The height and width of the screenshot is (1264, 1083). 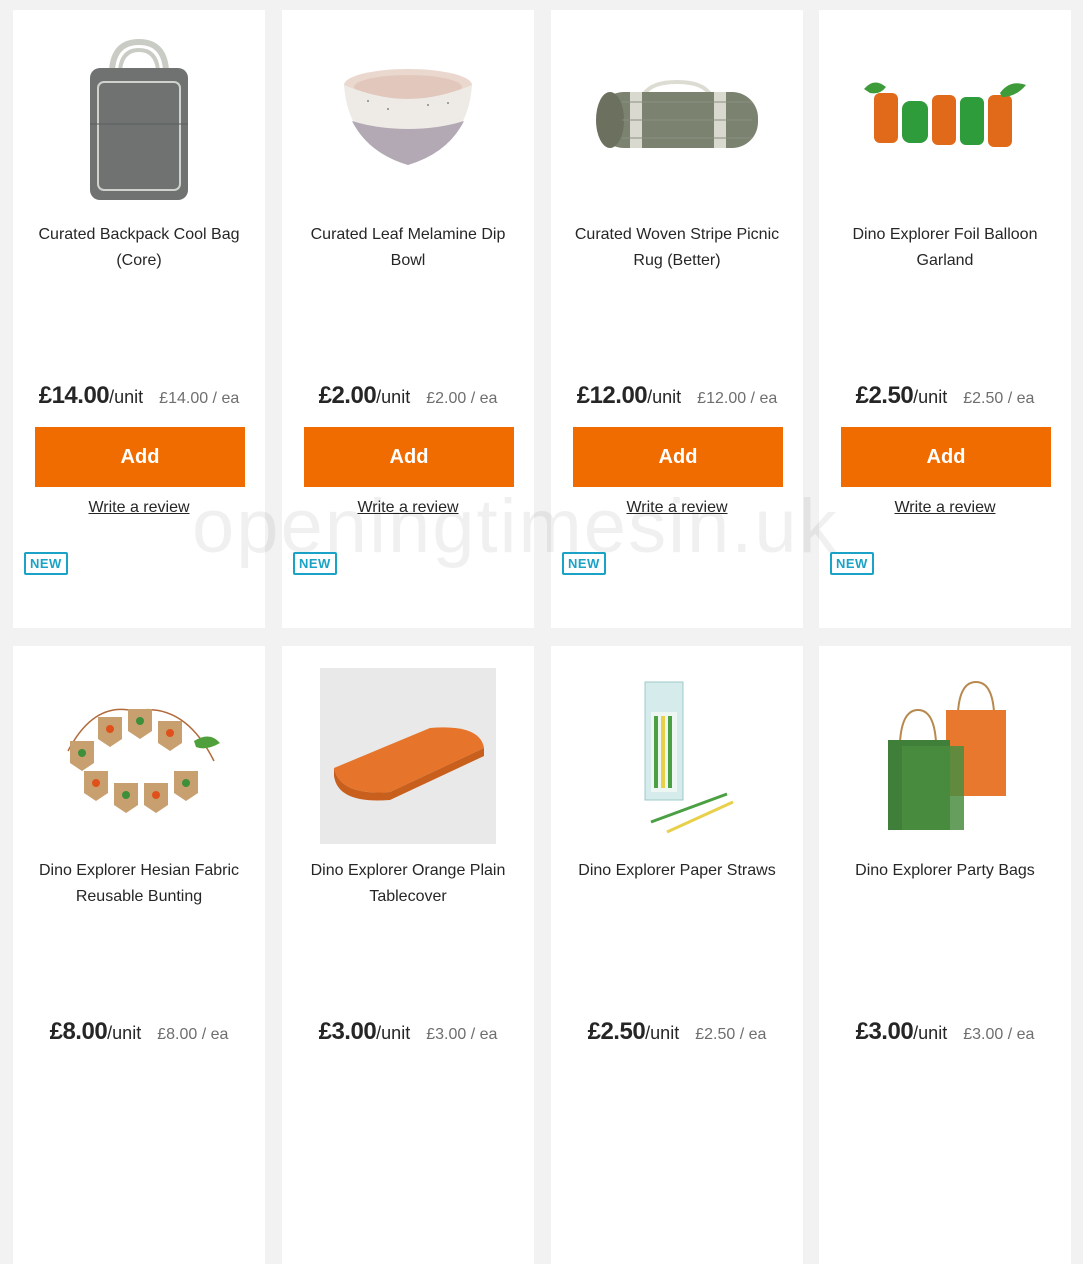 What do you see at coordinates (677, 756) in the screenshot?
I see `paper-straws-image` at bounding box center [677, 756].